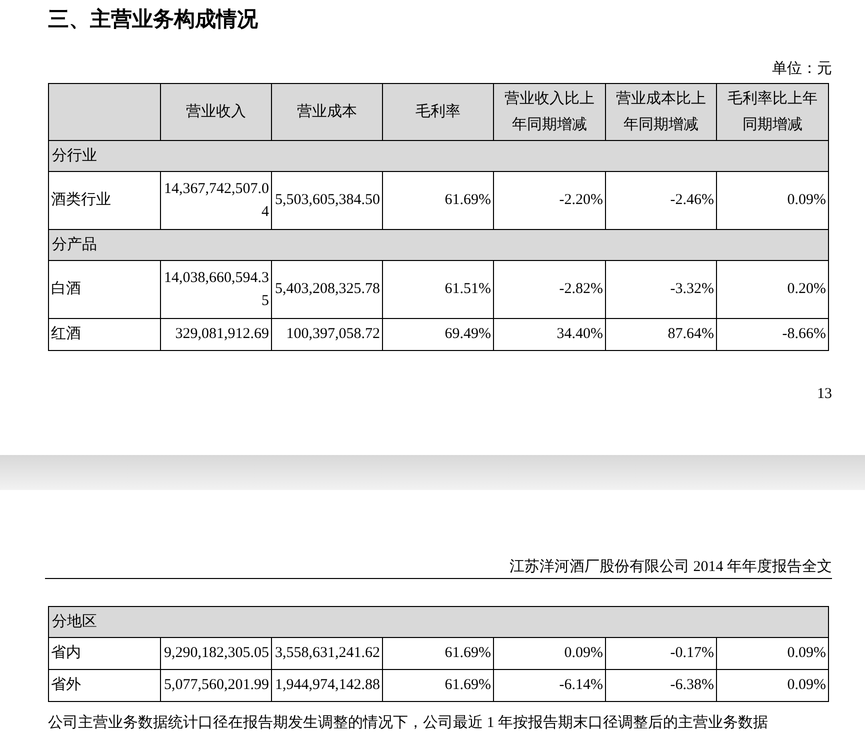  Describe the element at coordinates (104, 289) in the screenshot. I see `row-label: 白酒` at that location.